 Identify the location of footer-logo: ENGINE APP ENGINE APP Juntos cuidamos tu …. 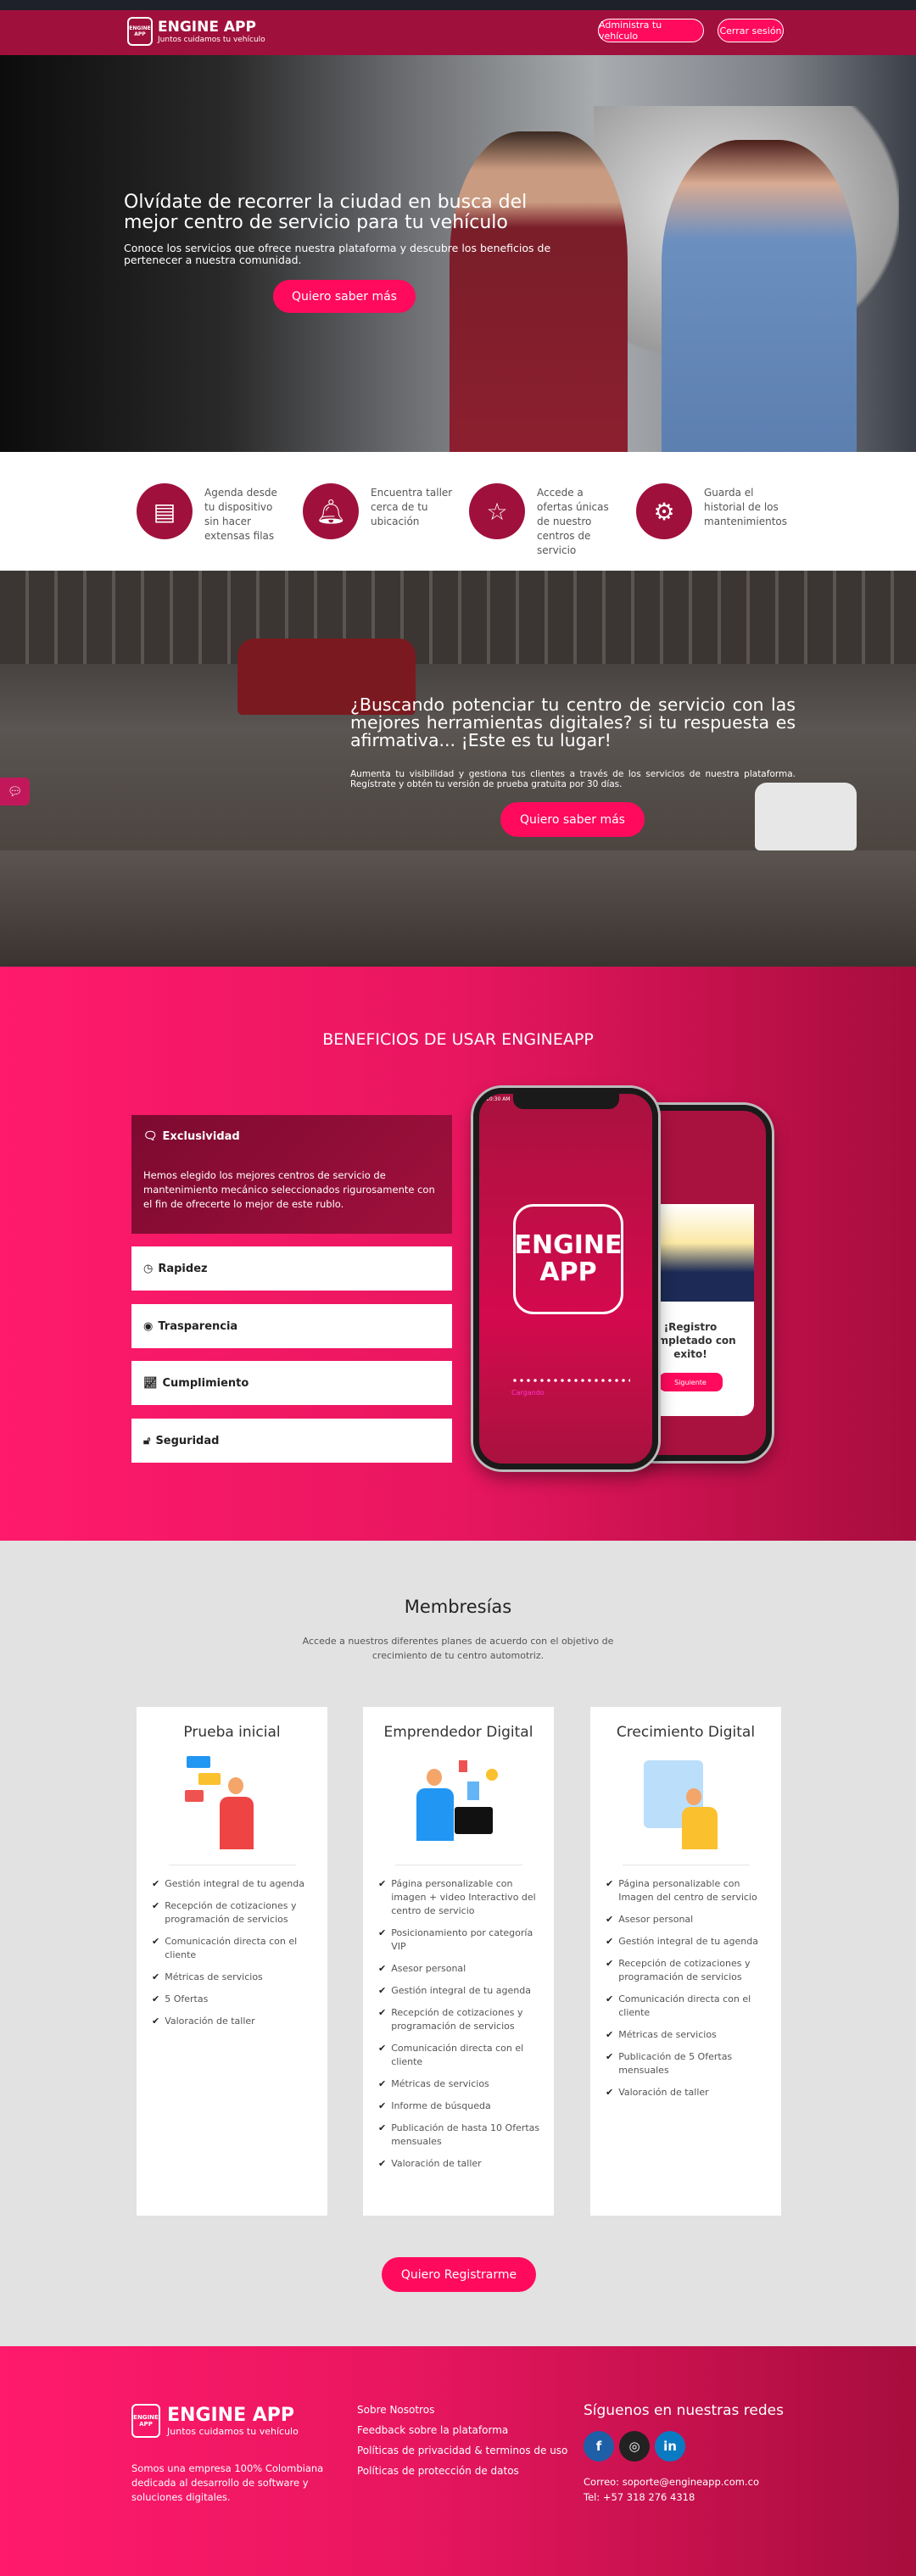
(215, 2421).